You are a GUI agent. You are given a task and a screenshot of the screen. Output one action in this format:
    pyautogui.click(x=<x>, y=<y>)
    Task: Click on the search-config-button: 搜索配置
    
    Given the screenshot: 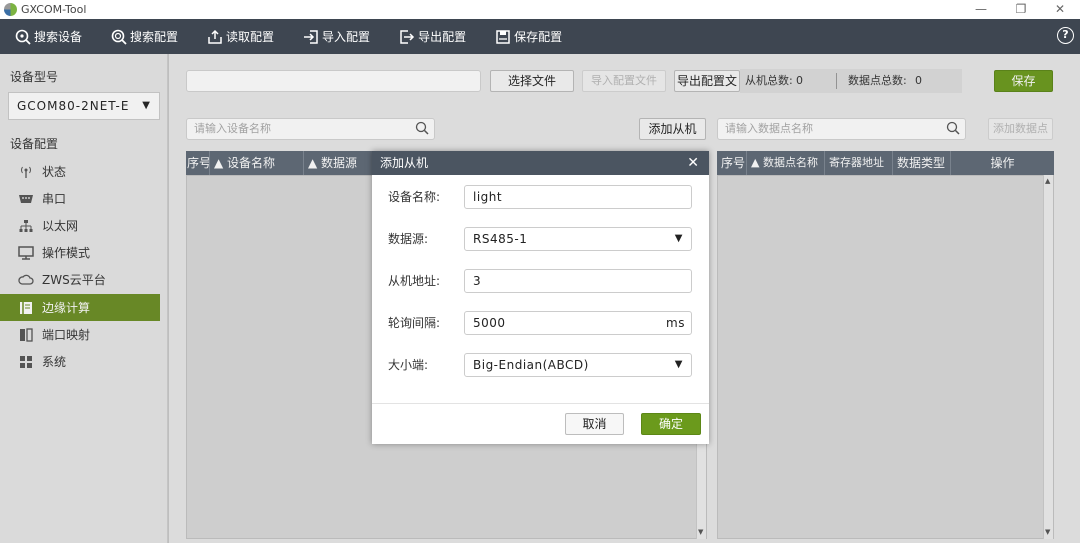 What is the action you would take?
    pyautogui.click(x=137, y=36)
    